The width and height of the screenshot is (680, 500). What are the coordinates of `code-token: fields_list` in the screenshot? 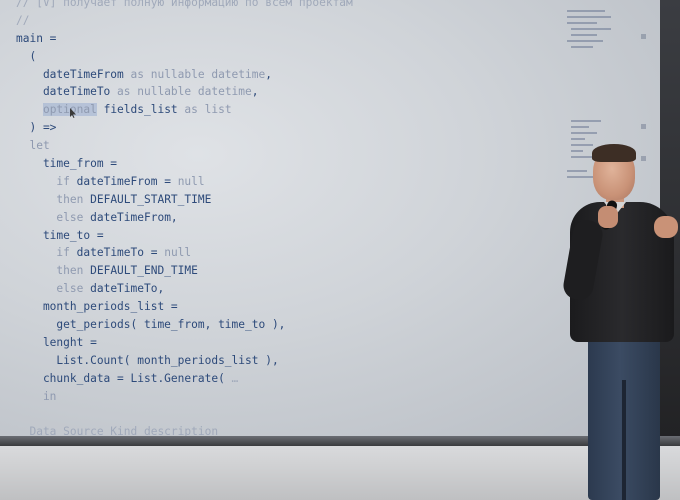 It's located at (140, 110).